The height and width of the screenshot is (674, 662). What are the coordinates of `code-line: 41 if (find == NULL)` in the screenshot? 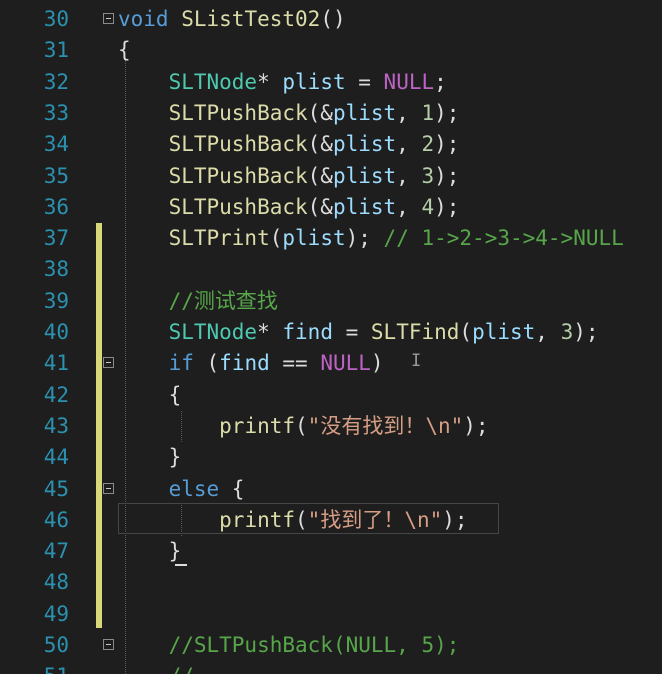 It's located at (331, 363).